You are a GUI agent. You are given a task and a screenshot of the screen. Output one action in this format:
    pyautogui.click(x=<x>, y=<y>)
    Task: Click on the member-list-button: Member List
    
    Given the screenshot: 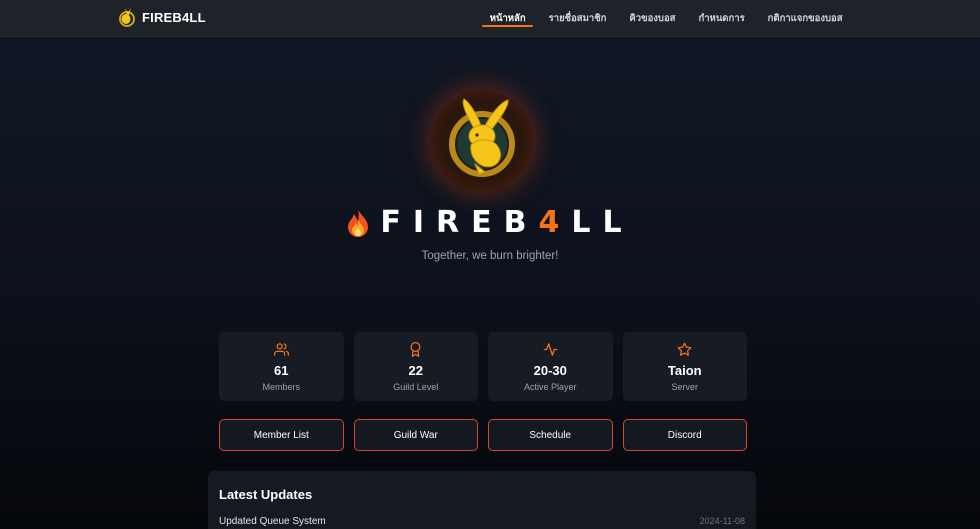 What is the action you would take?
    pyautogui.click(x=281, y=435)
    